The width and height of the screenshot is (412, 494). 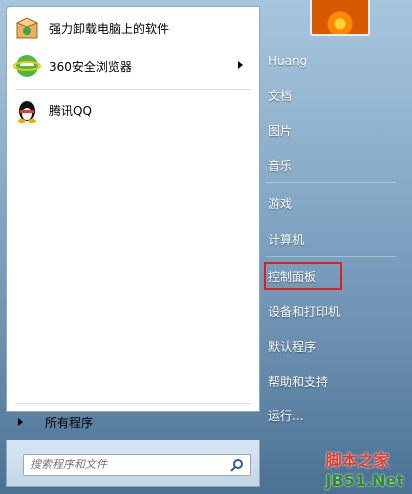 I want to click on menu-documents: 文档, so click(x=333, y=95).